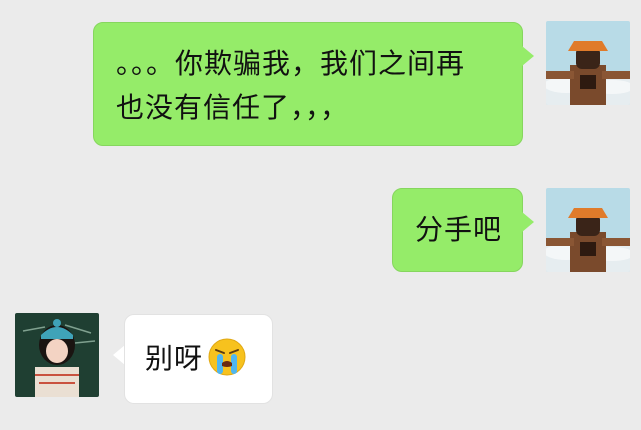  What do you see at coordinates (291, 63) in the screenshot?
I see `message-text-line: 。。。你欺骗我，我们之间再` at bounding box center [291, 63].